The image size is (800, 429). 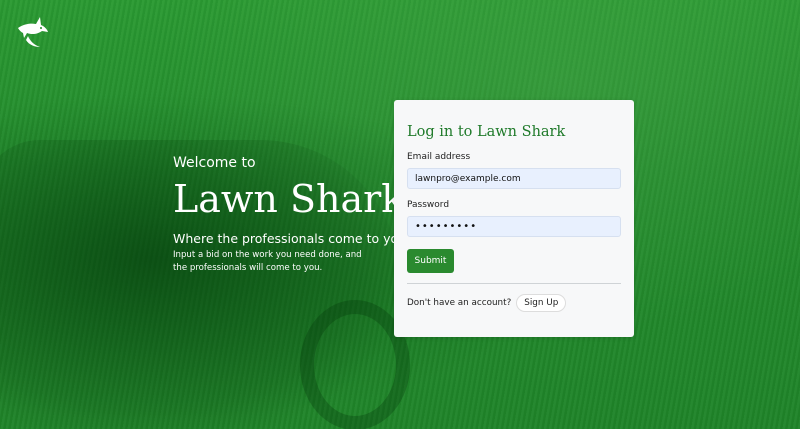 I want to click on brand-title: Lawn Shark, so click(x=289, y=199).